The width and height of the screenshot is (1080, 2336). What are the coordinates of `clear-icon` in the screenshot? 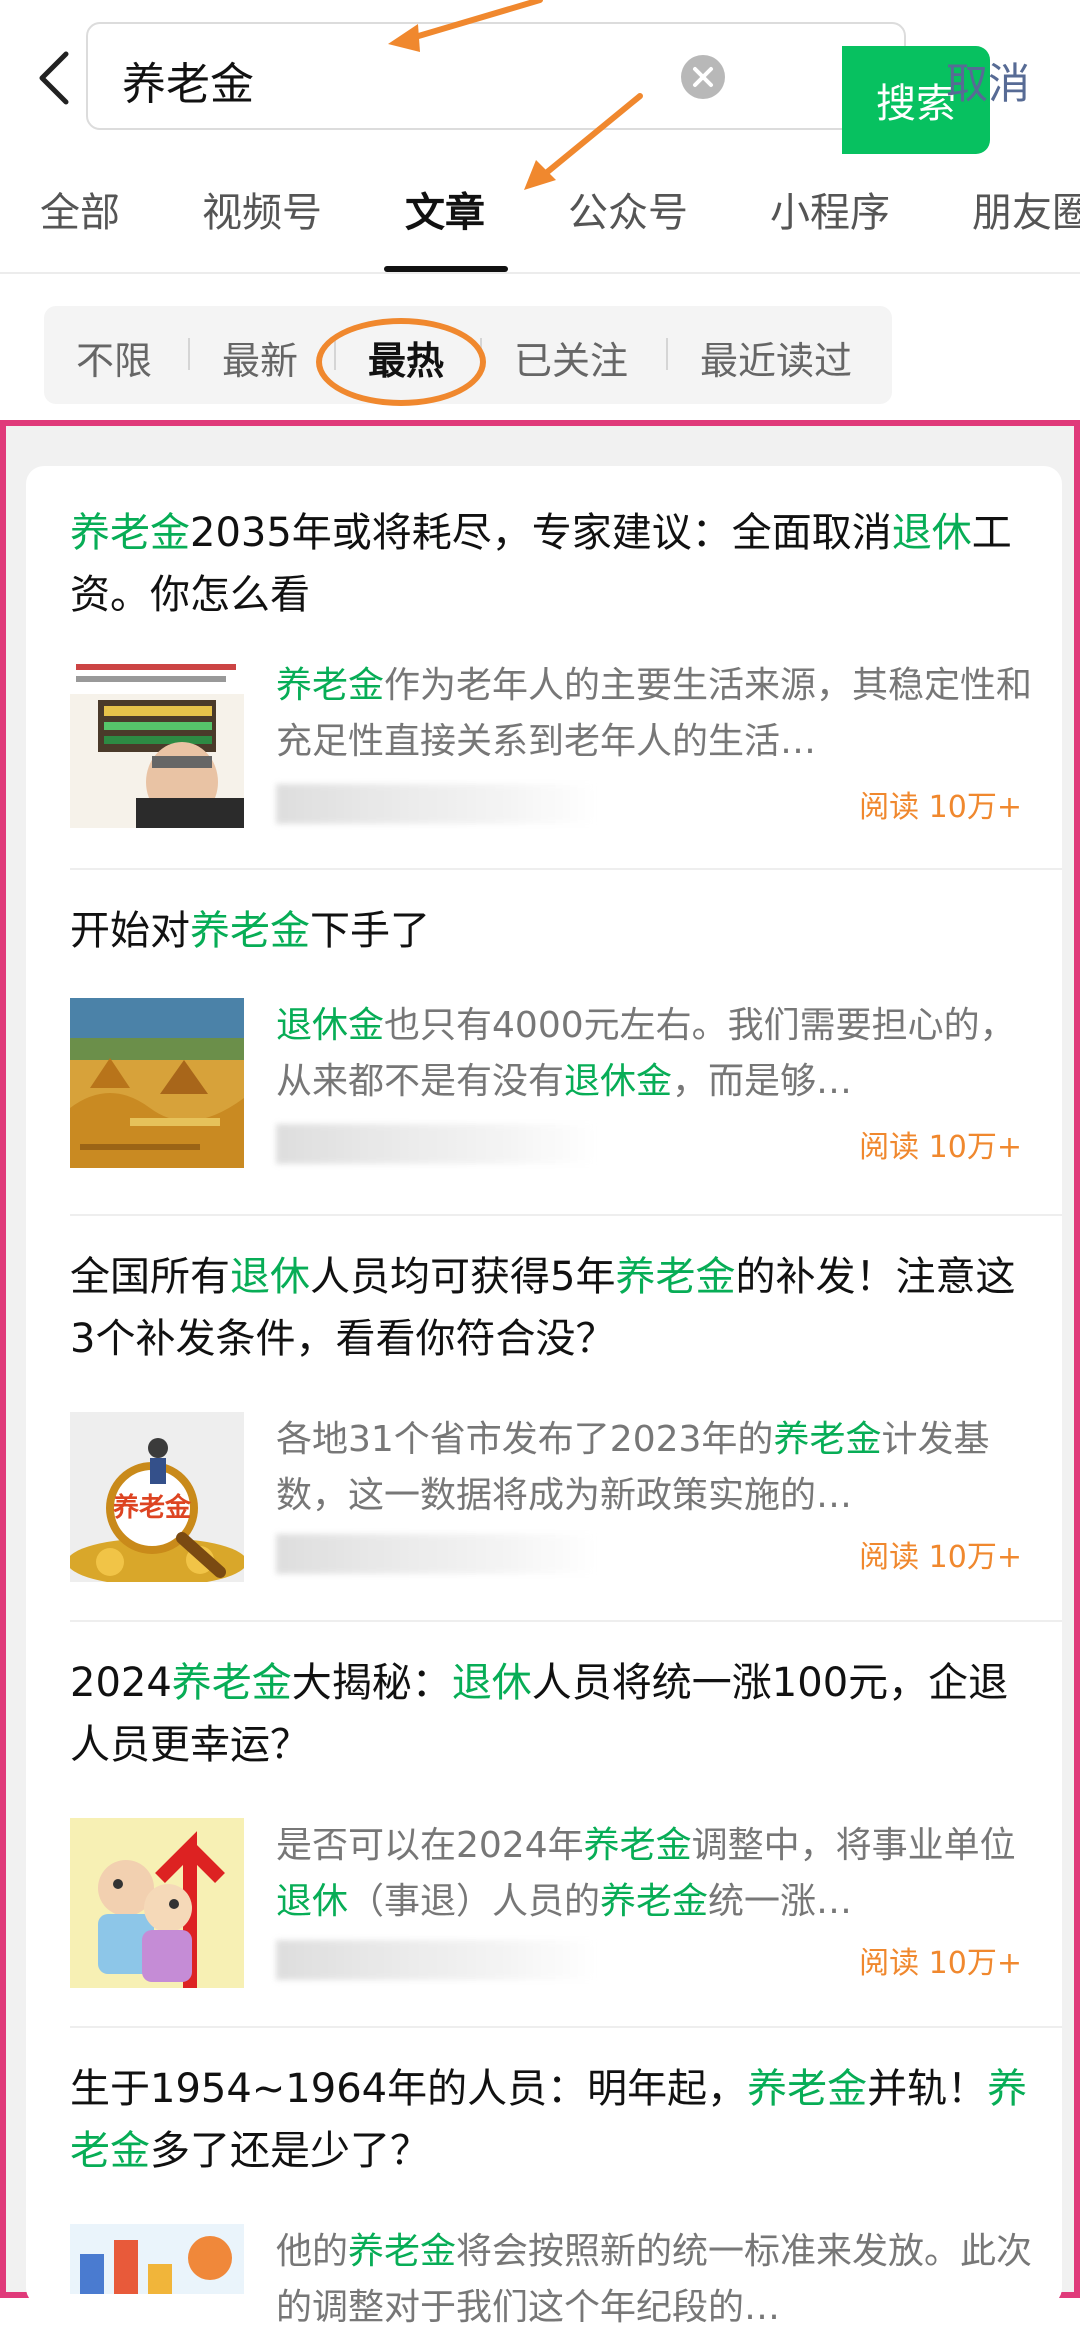 It's located at (703, 77).